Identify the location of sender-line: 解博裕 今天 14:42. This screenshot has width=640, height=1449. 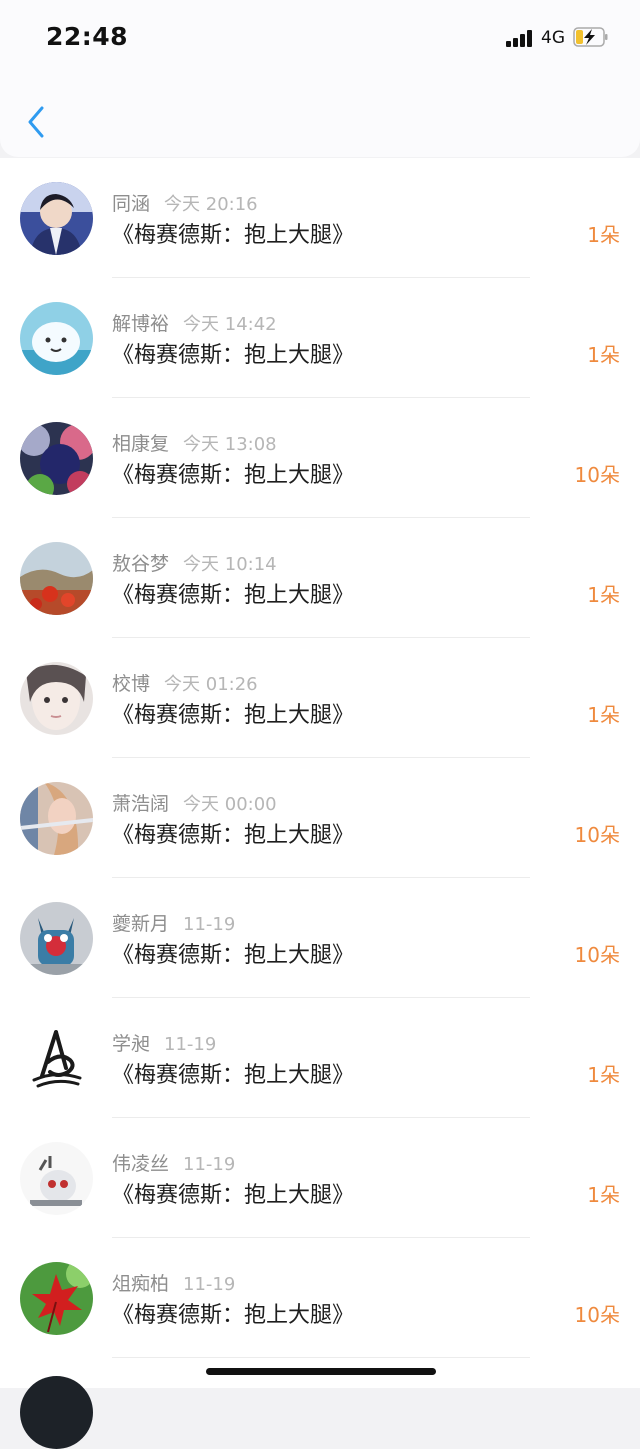
(194, 322).